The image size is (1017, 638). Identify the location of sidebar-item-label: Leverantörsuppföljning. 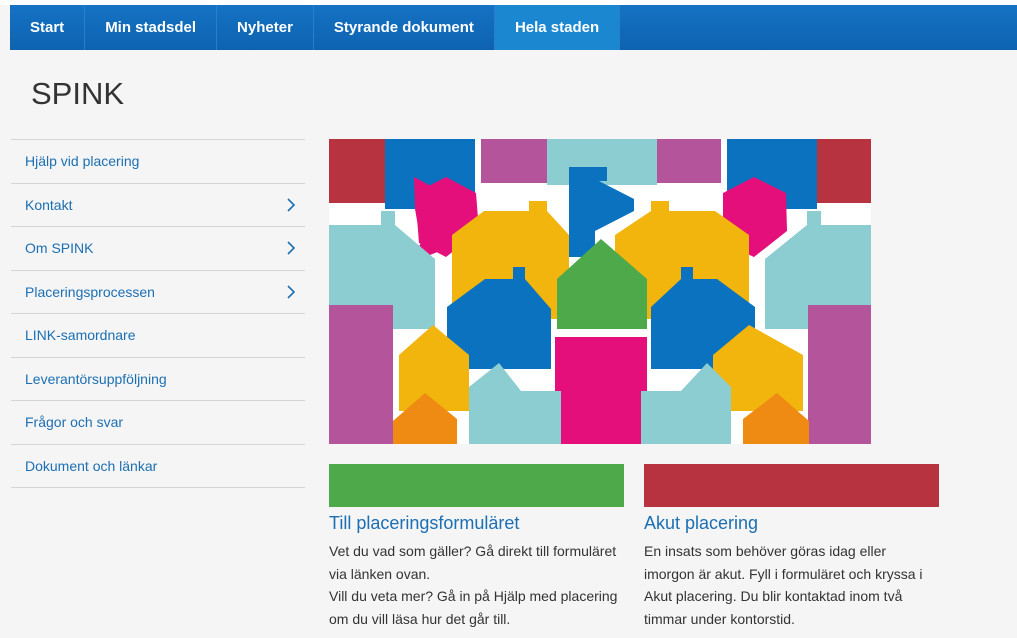
(96, 378).